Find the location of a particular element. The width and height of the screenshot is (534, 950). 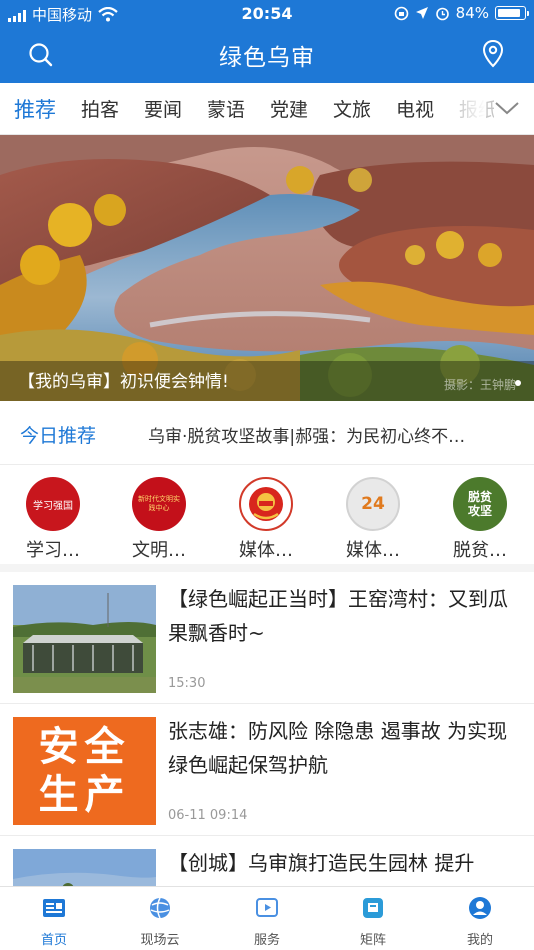

alarm-icon is located at coordinates (442, 13).